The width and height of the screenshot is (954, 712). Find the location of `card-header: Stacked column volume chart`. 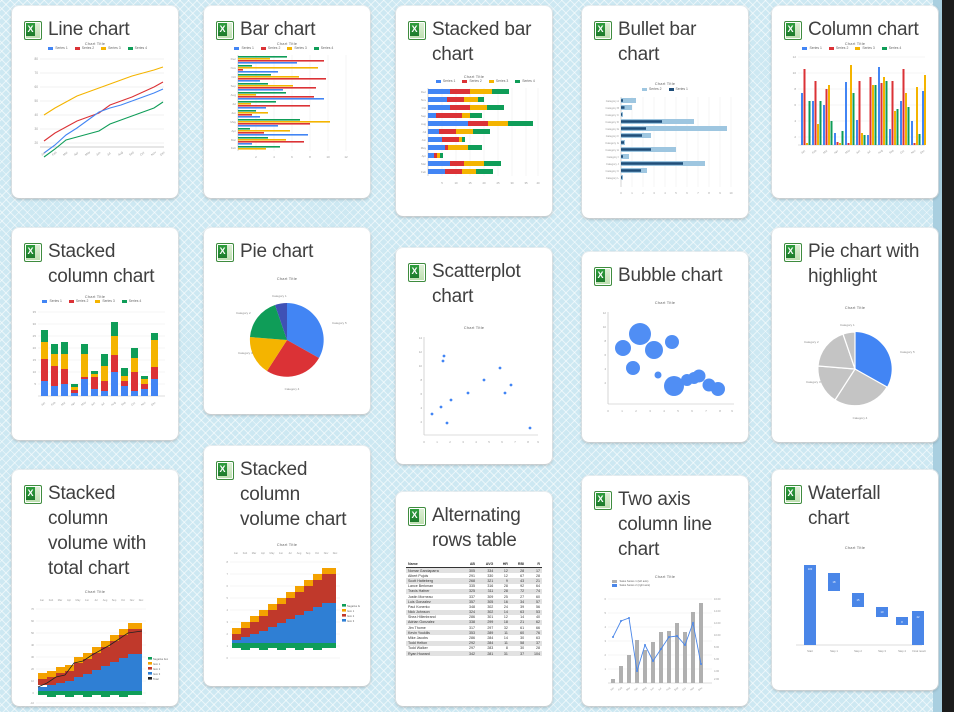

card-header: Stacked column volume chart is located at coordinates (287, 490).